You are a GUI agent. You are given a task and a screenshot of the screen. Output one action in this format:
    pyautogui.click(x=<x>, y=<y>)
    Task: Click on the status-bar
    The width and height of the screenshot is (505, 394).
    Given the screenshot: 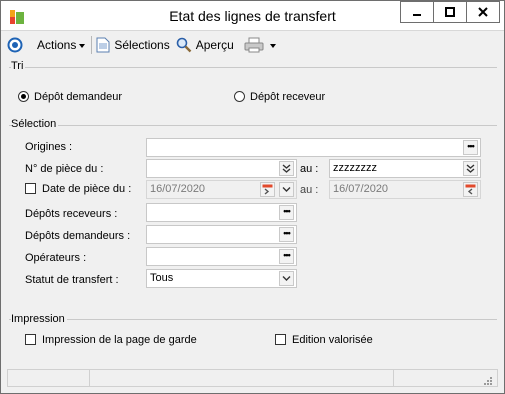 What is the action you would take?
    pyautogui.click(x=252, y=378)
    